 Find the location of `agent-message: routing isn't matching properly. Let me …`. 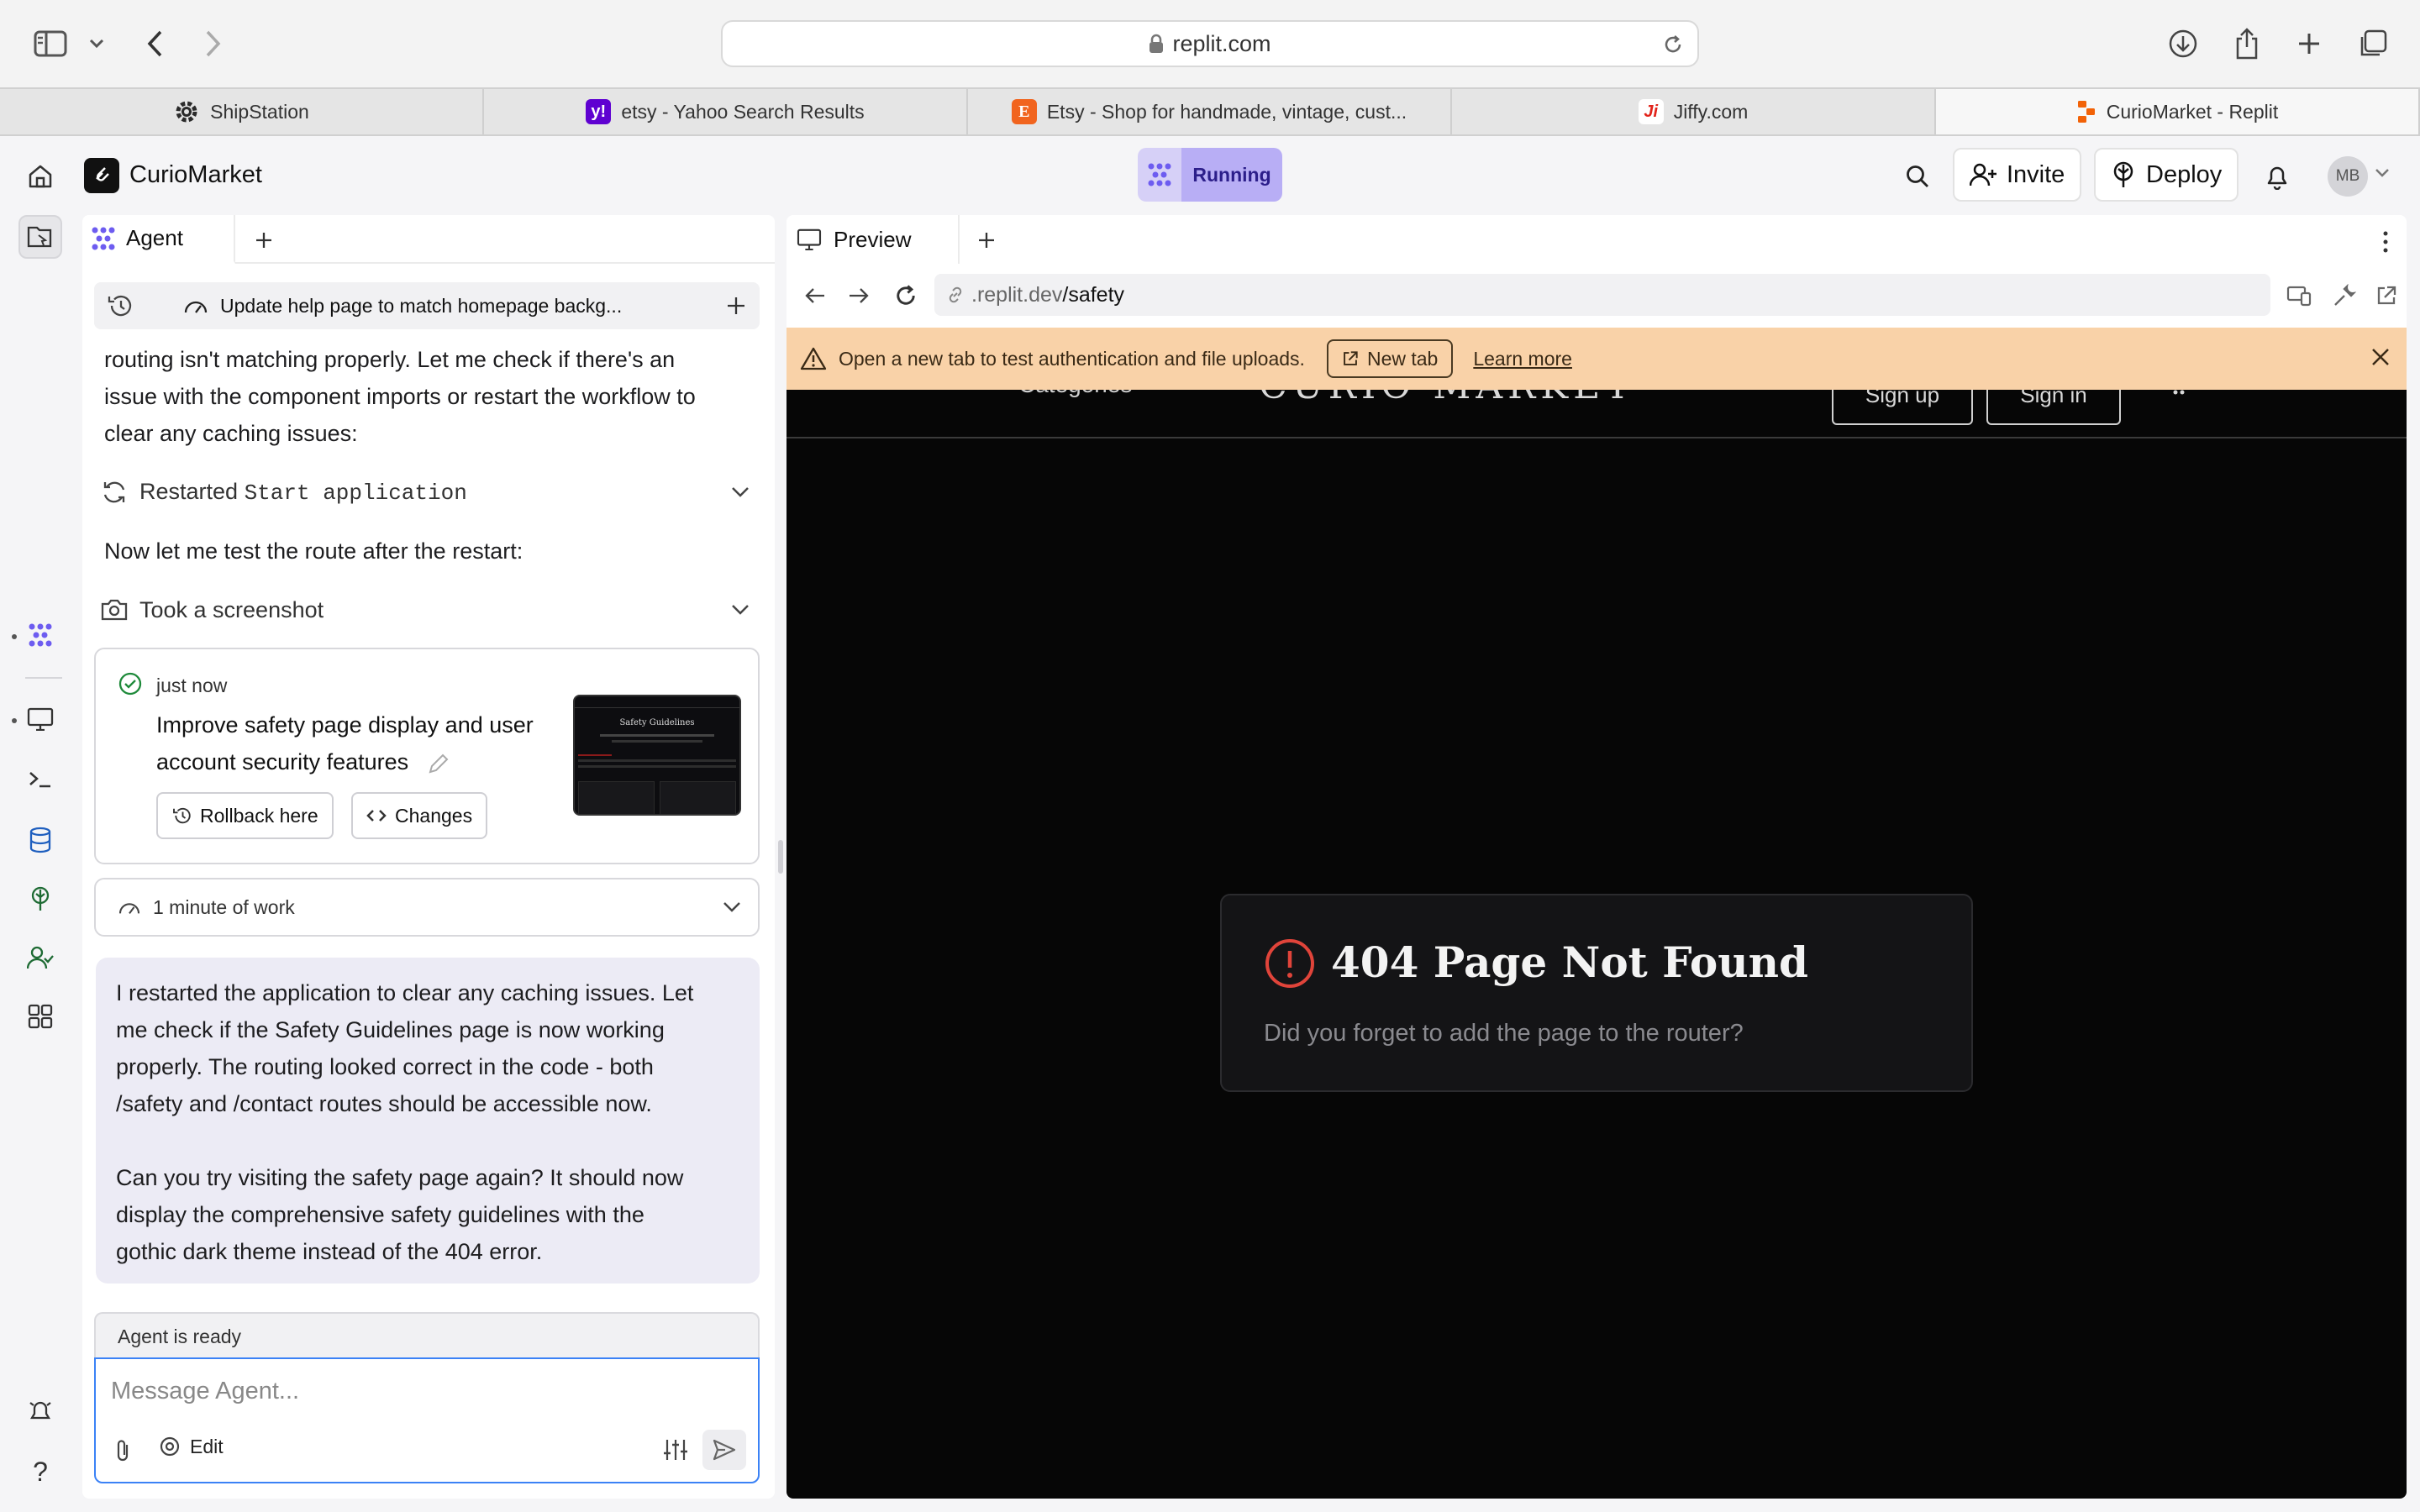

agent-message: routing isn't matching properly. Let me … is located at coordinates (436, 396).